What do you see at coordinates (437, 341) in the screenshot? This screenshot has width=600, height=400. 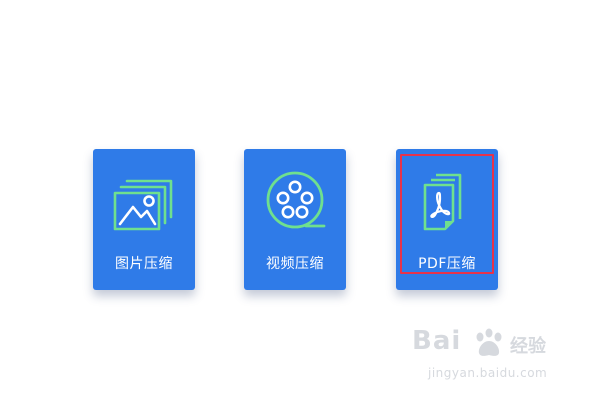 I see `watermark-brand: Bai` at bounding box center [437, 341].